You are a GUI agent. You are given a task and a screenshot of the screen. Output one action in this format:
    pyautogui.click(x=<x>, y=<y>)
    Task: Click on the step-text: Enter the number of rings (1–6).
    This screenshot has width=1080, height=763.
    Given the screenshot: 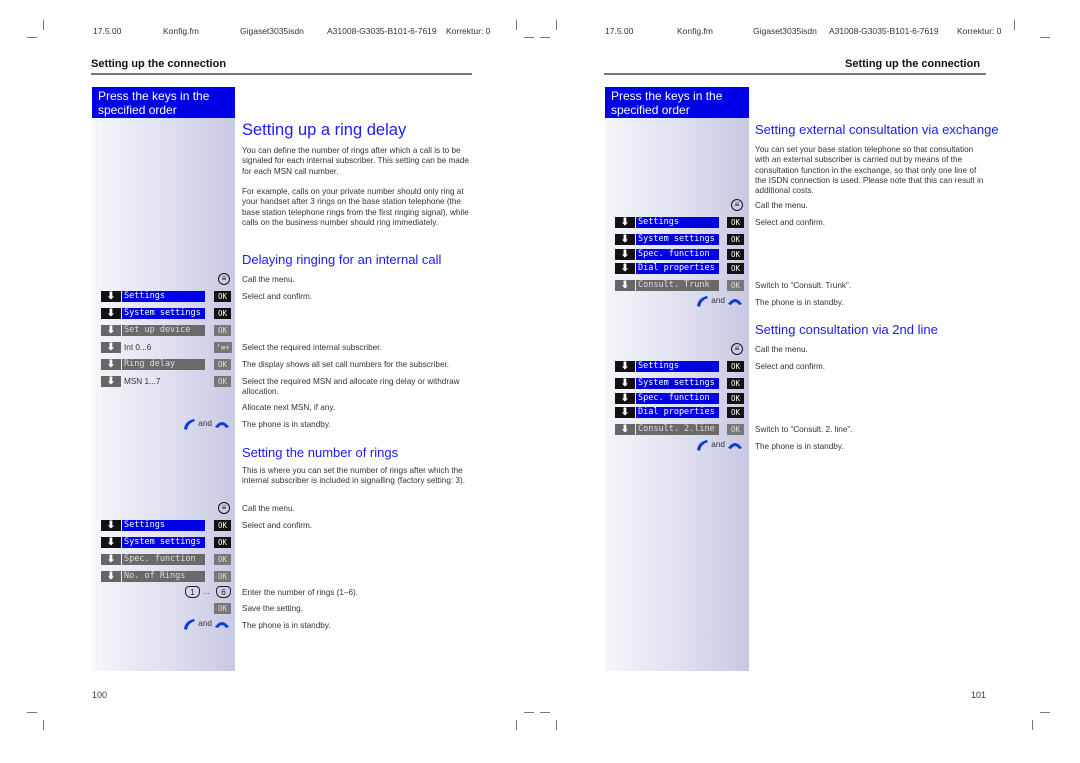 What is the action you would take?
    pyautogui.click(x=300, y=592)
    